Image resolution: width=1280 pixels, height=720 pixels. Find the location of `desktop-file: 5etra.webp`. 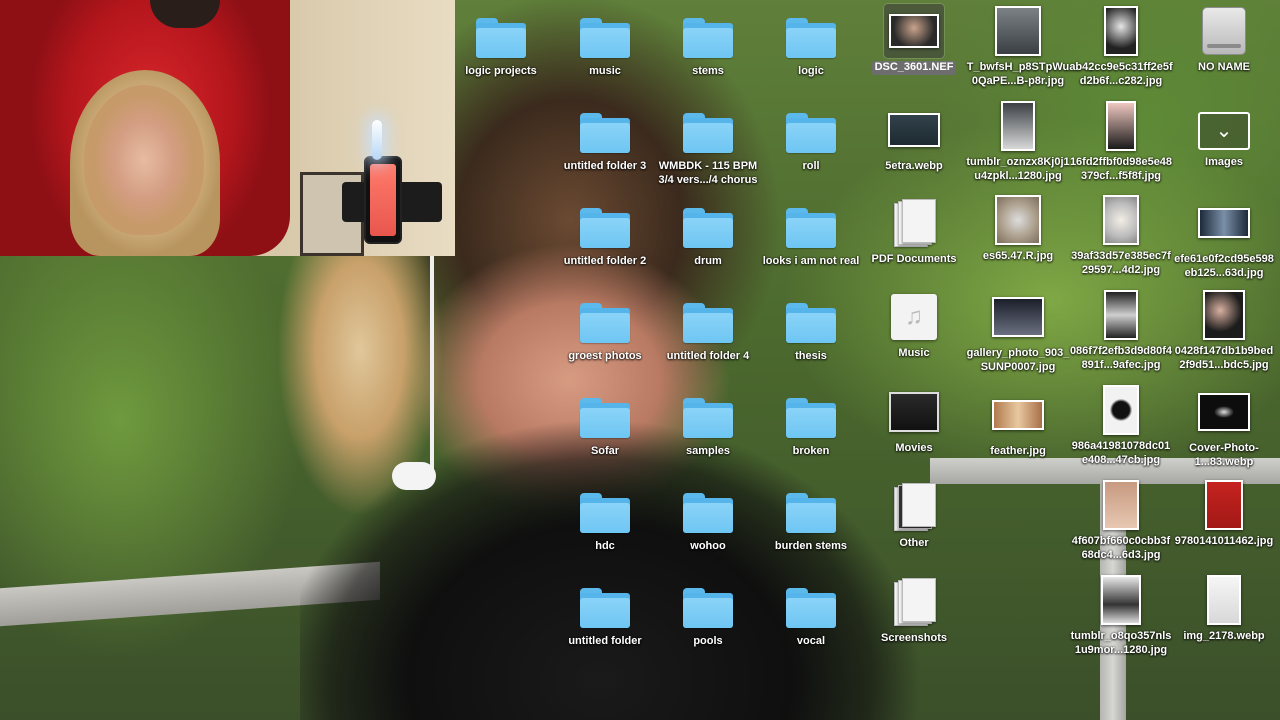

desktop-file: 5etra.webp is located at coordinates (914, 138).